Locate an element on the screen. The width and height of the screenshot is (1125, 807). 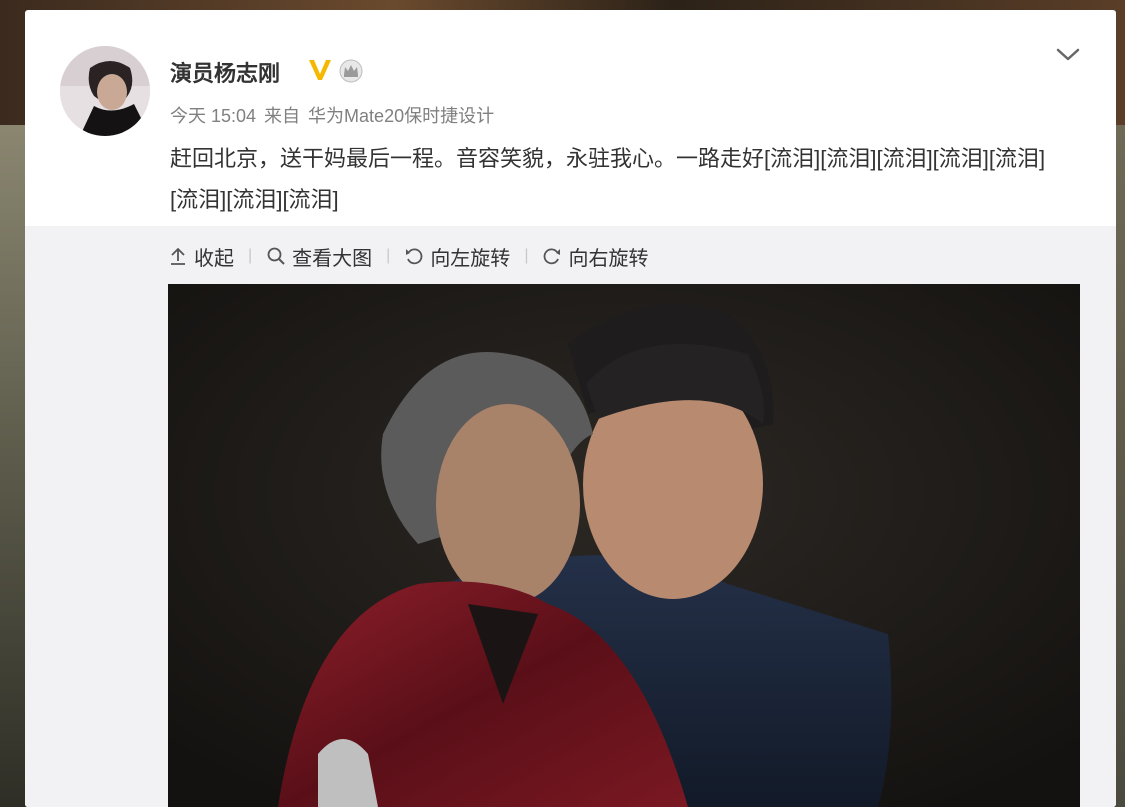
rotate-left-button: 向左旋转 is located at coordinates (457, 256).